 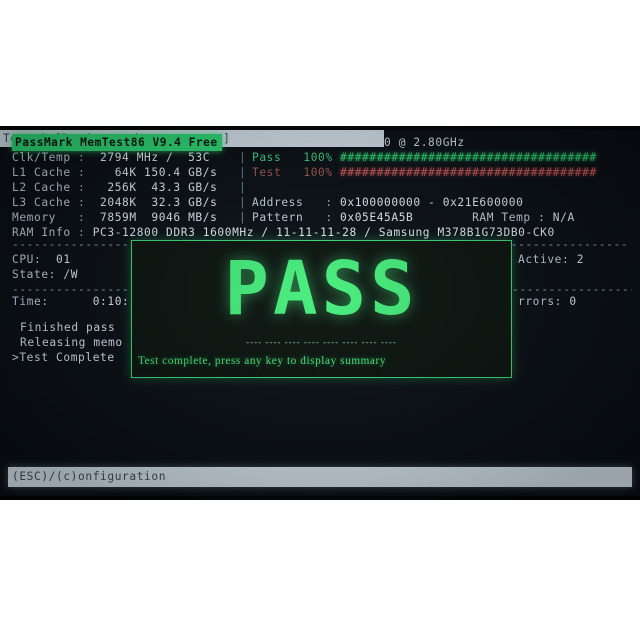 What do you see at coordinates (52, 301) in the screenshot?
I see `time-label: Time:` at bounding box center [52, 301].